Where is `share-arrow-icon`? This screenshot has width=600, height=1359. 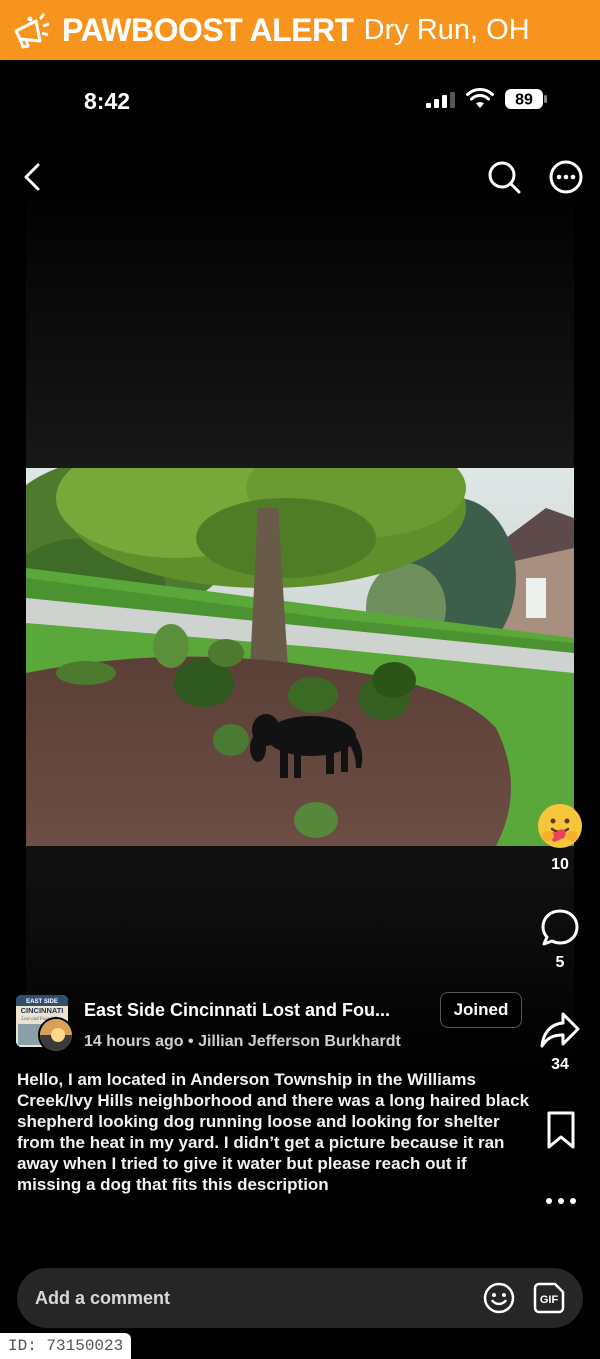 share-arrow-icon is located at coordinates (560, 1030).